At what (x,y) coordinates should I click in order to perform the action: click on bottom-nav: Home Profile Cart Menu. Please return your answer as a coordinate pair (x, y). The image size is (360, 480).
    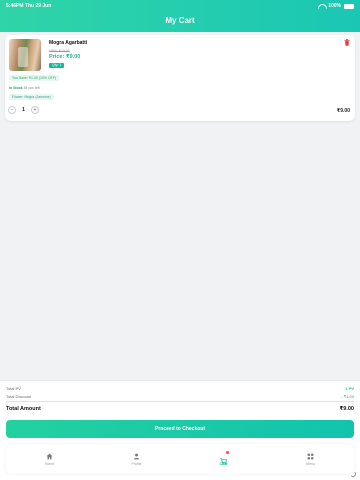
    Looking at the image, I should click on (180, 459).